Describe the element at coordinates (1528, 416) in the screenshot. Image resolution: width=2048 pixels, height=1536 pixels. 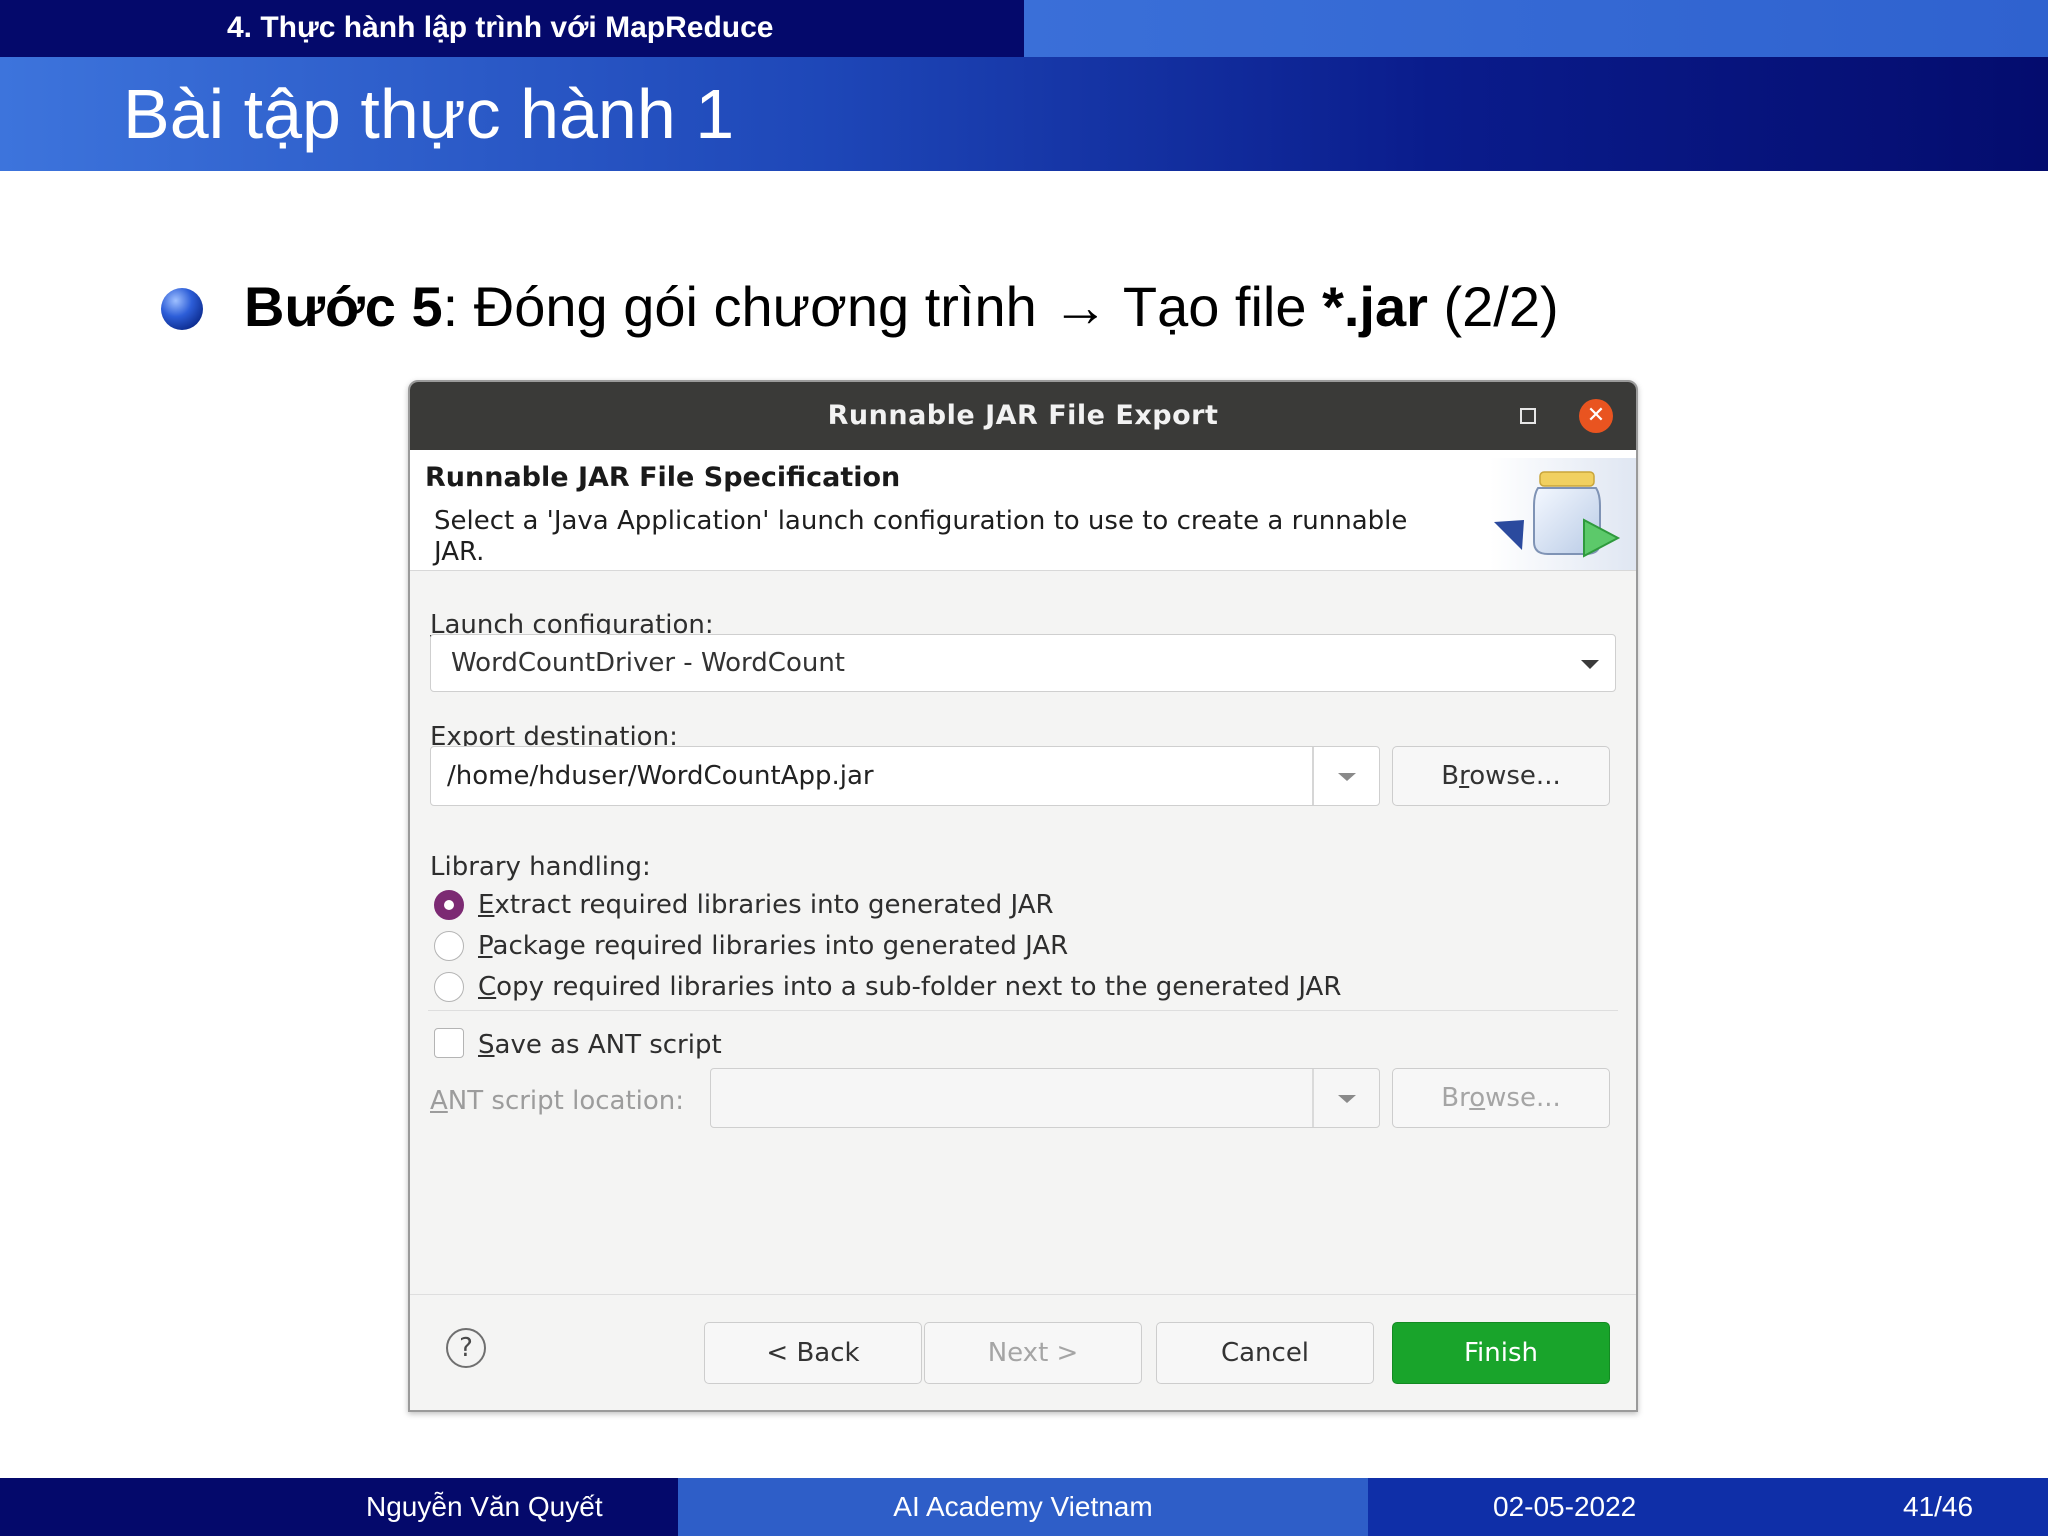
I see `maximize-icon` at that location.